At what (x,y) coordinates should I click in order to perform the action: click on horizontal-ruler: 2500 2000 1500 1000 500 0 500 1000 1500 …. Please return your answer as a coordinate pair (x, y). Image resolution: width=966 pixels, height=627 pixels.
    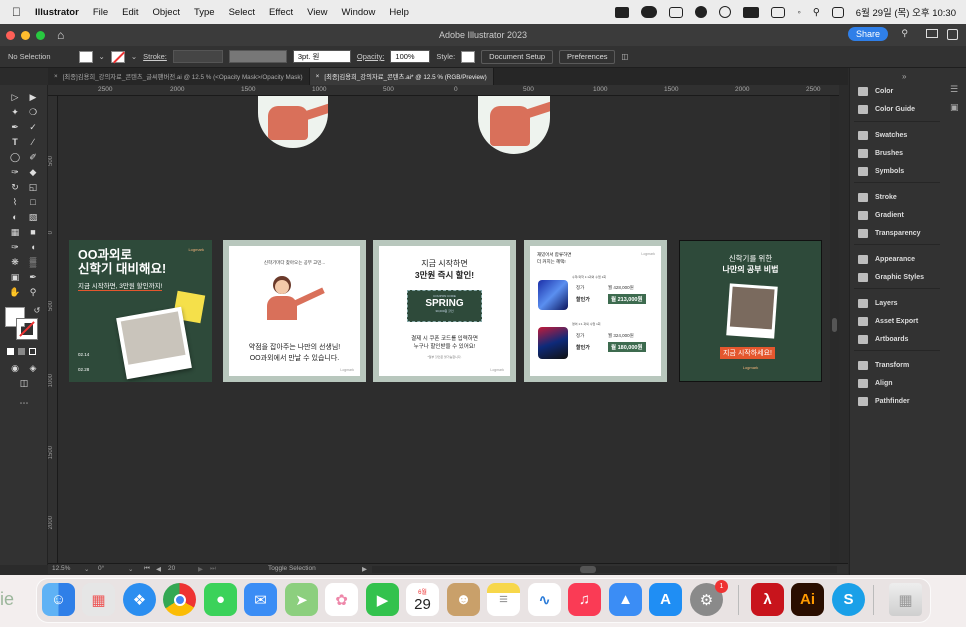
    Looking at the image, I should click on (443, 90).